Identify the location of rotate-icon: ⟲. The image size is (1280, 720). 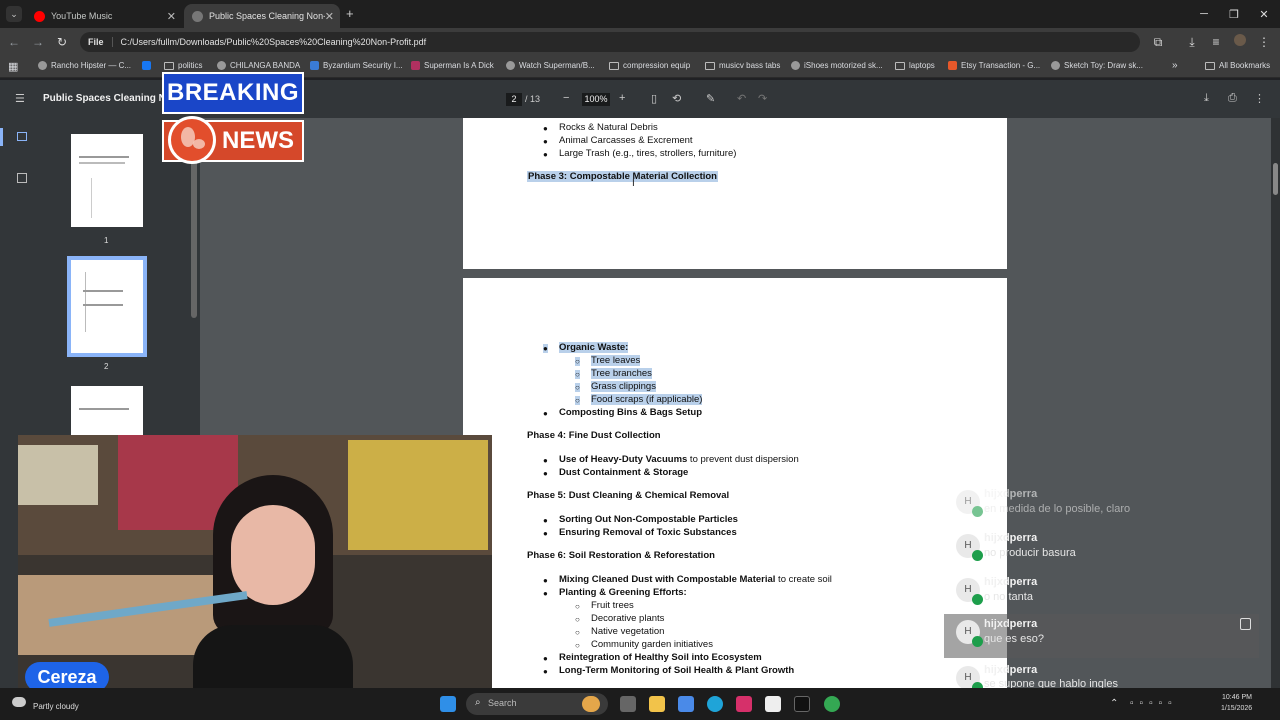
(676, 98).